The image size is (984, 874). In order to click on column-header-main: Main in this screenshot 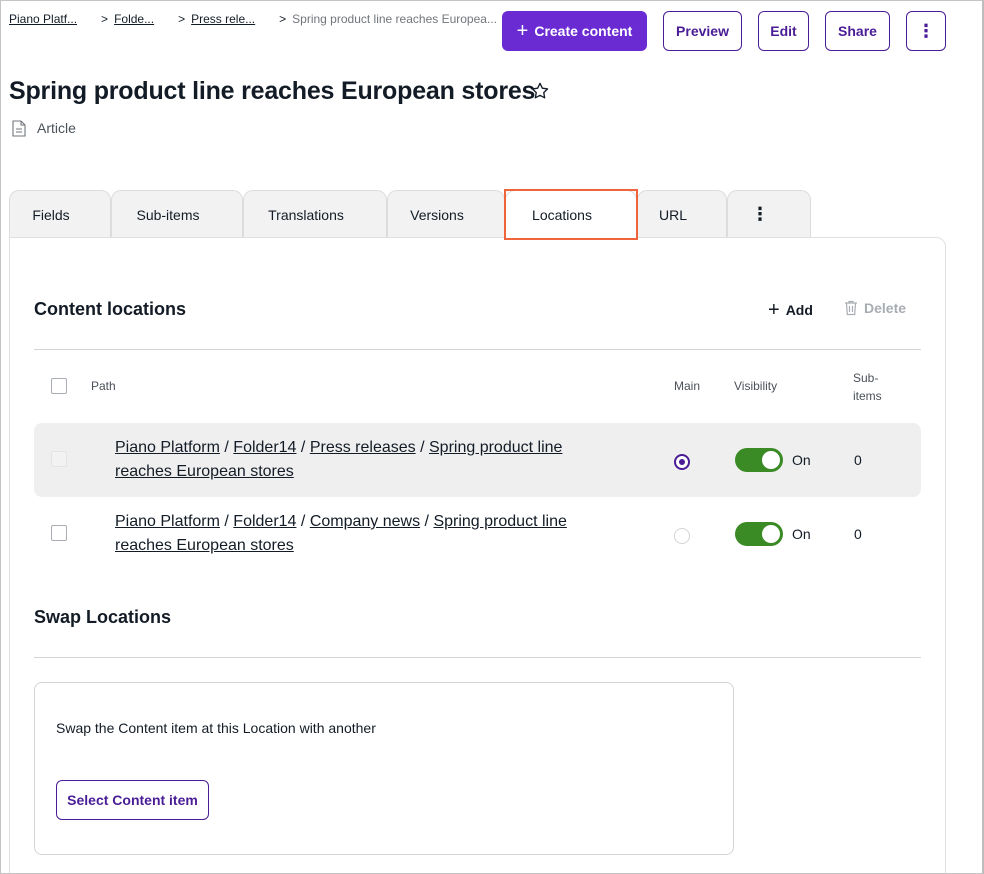, I will do `click(687, 386)`.